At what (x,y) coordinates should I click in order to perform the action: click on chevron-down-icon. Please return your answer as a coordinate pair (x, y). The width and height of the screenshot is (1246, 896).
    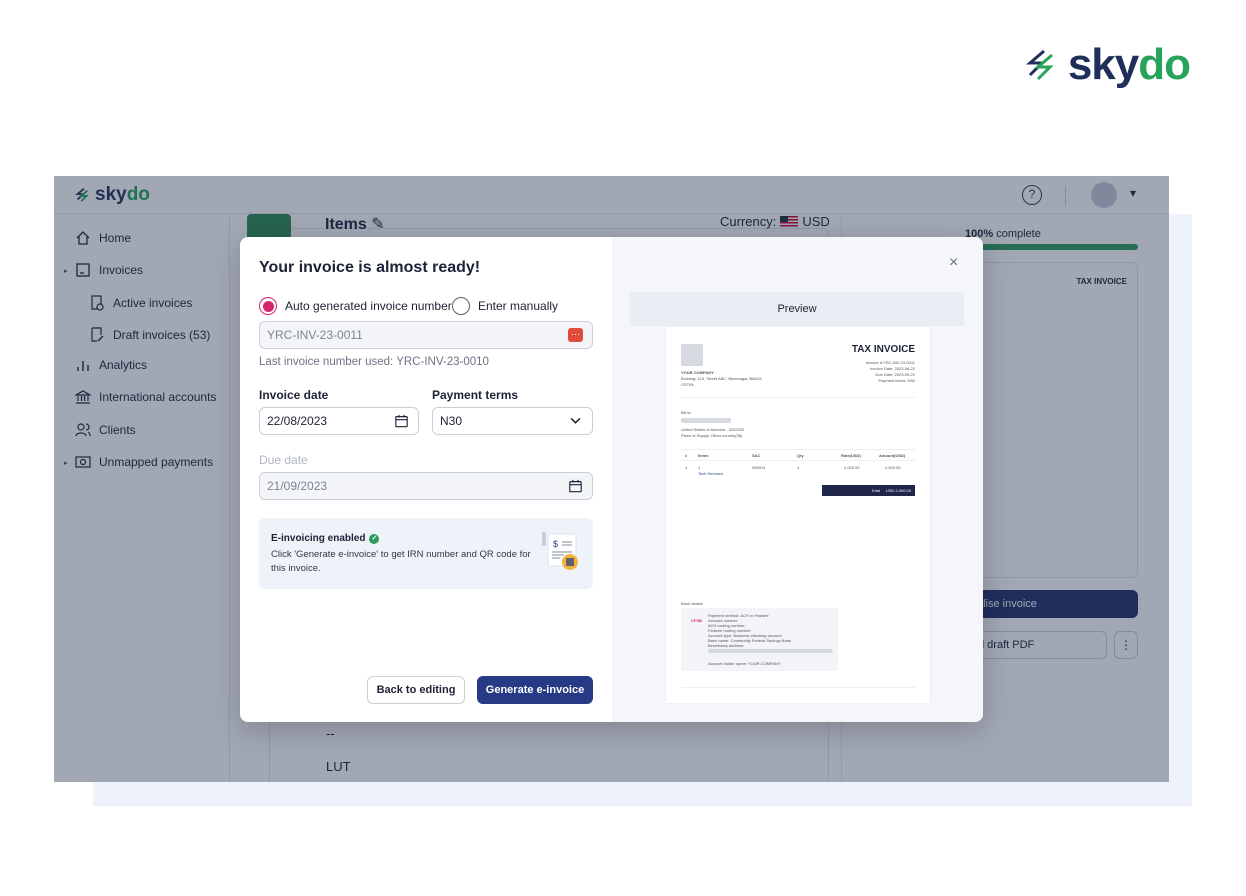
    Looking at the image, I should click on (575, 421).